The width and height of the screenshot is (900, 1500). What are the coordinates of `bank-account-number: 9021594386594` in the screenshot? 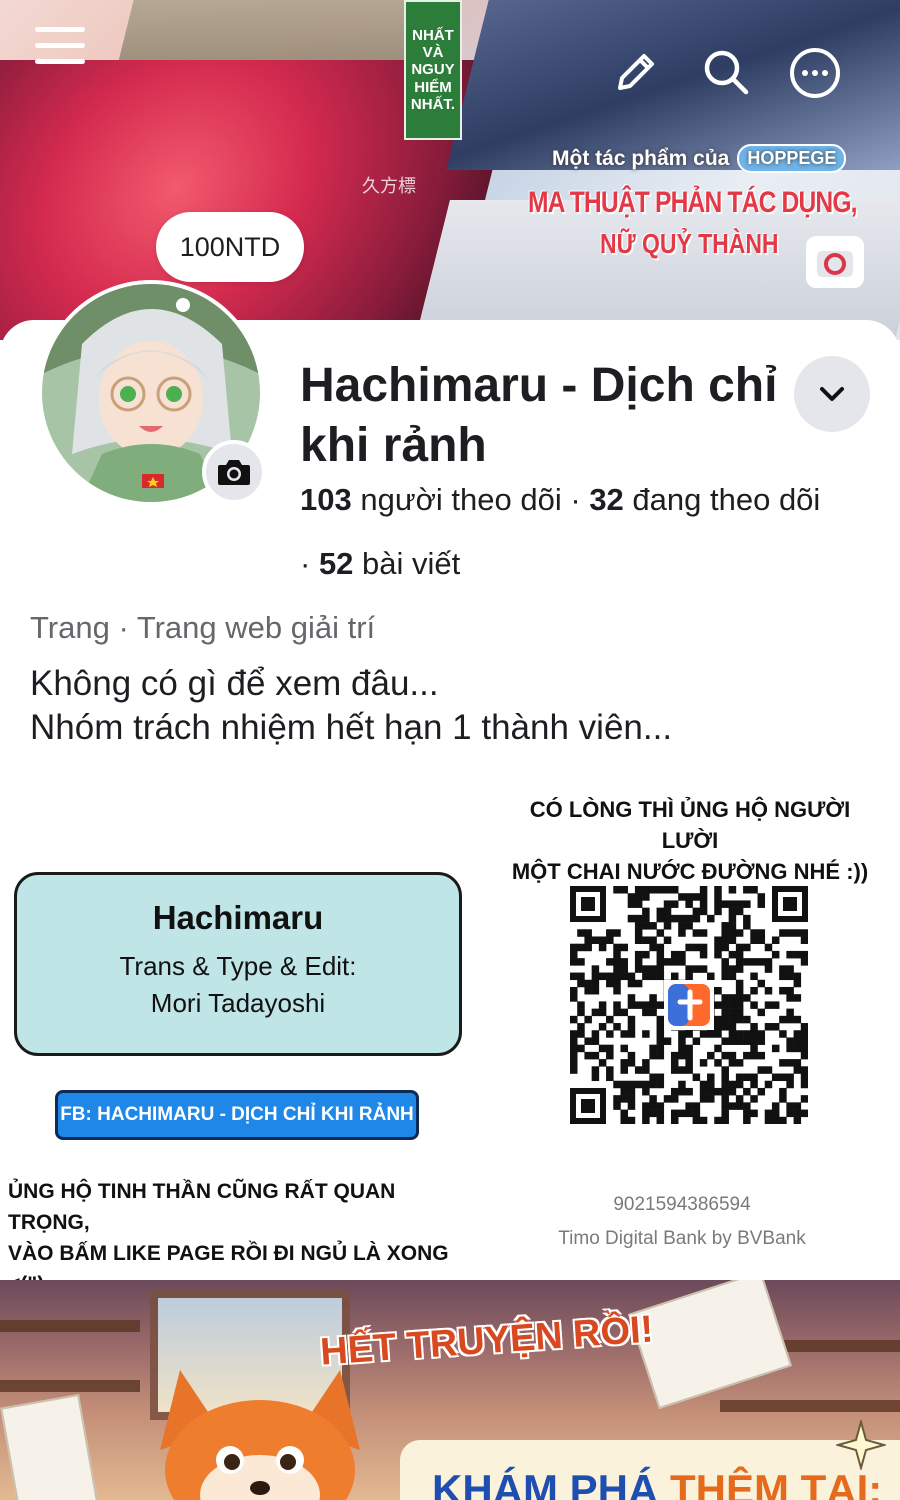 It's located at (682, 1204).